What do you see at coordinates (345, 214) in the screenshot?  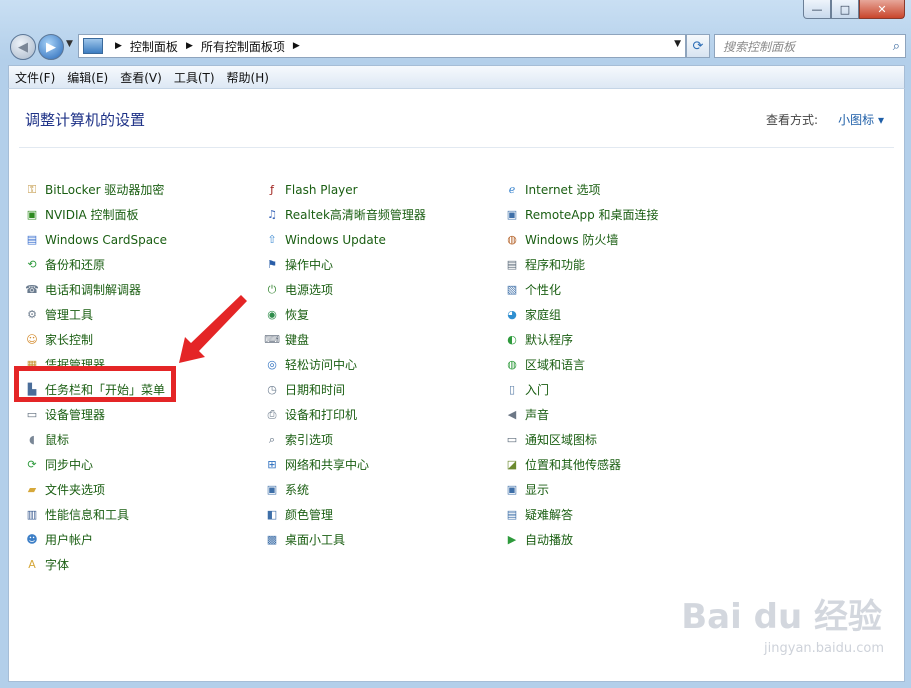 I see `control-panel-item: ♫ Realtek高清晰音频管理器` at bounding box center [345, 214].